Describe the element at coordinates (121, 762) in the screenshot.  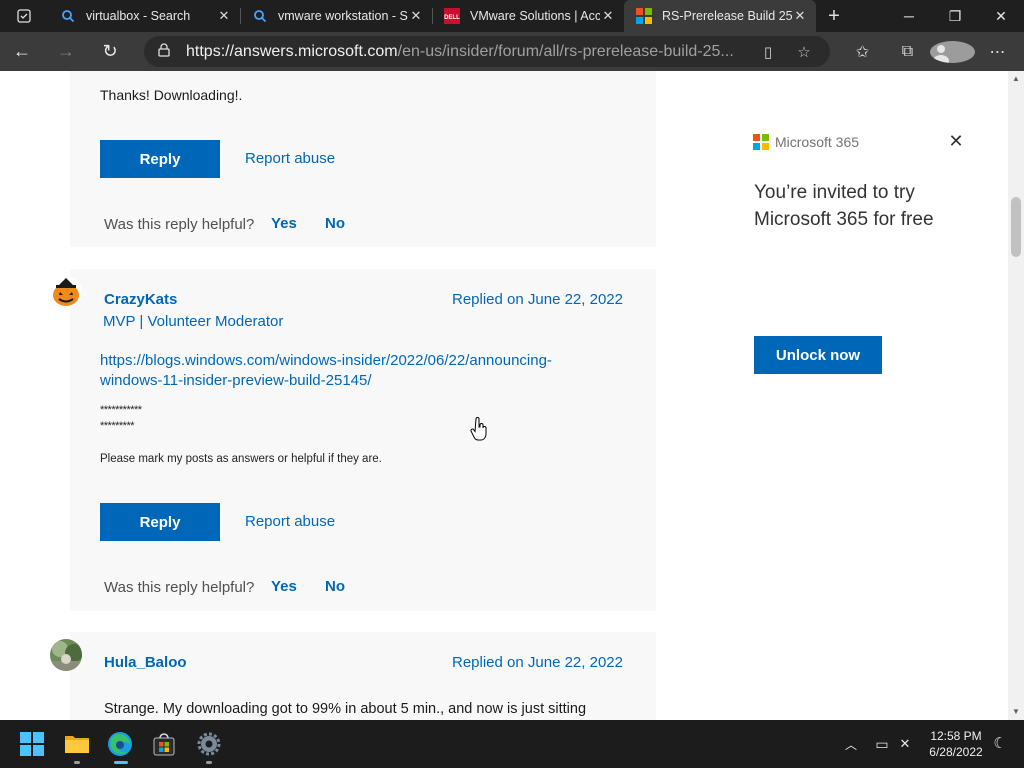
I see `active-indicator` at that location.